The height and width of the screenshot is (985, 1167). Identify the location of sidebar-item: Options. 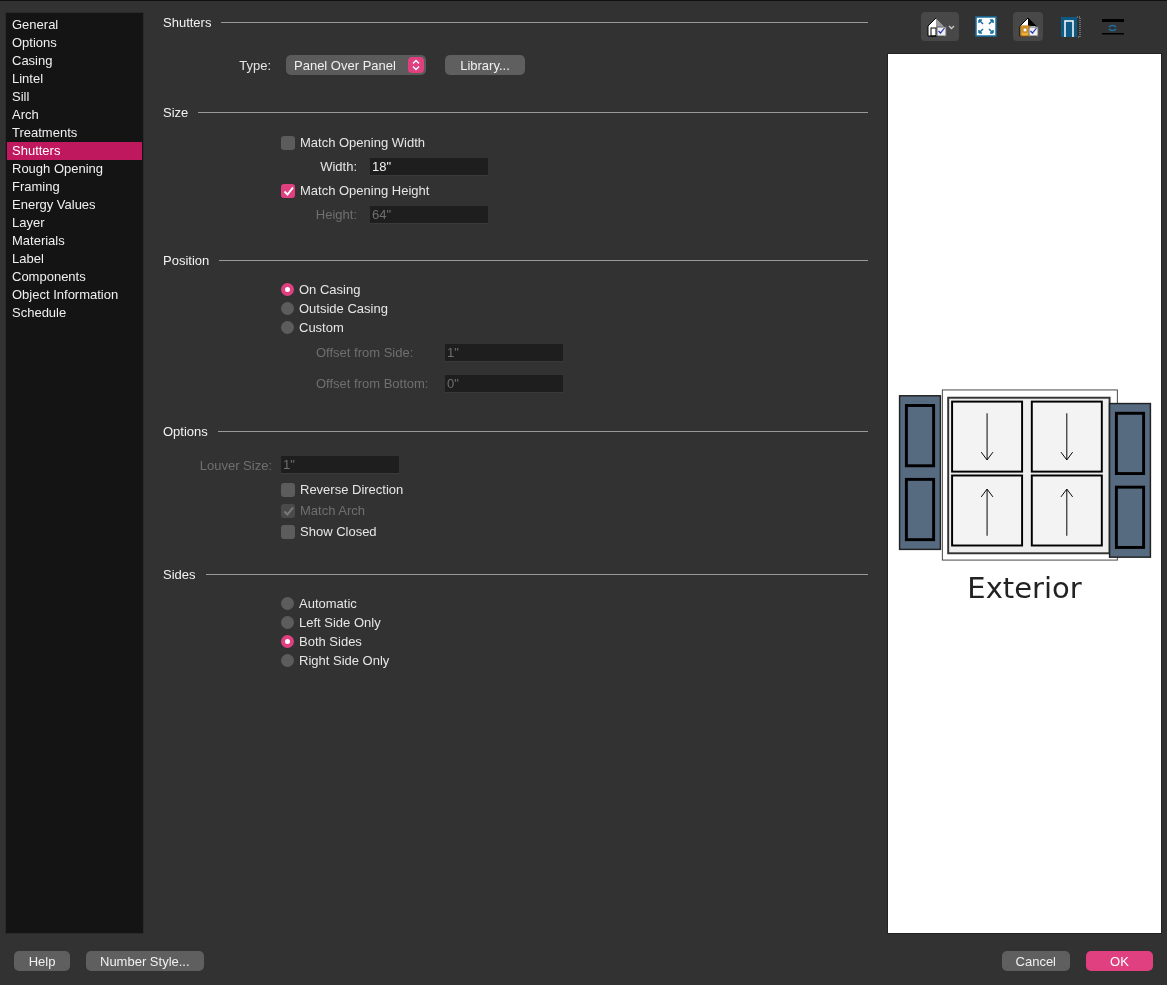
(74, 43).